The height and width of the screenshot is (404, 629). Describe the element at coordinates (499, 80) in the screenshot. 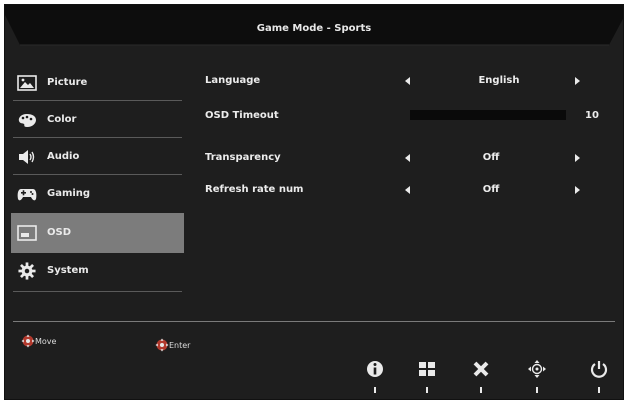

I see `setting-value: English` at that location.